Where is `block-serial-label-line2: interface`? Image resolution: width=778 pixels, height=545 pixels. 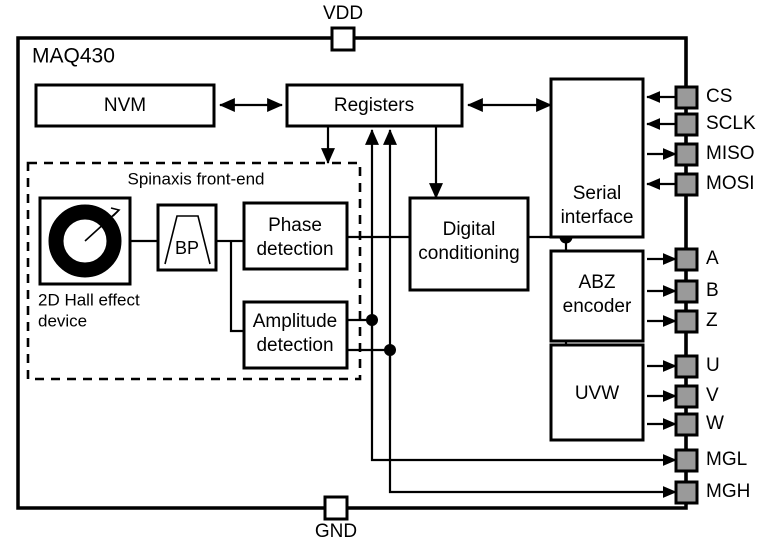 block-serial-label-line2: interface is located at coordinates (597, 217).